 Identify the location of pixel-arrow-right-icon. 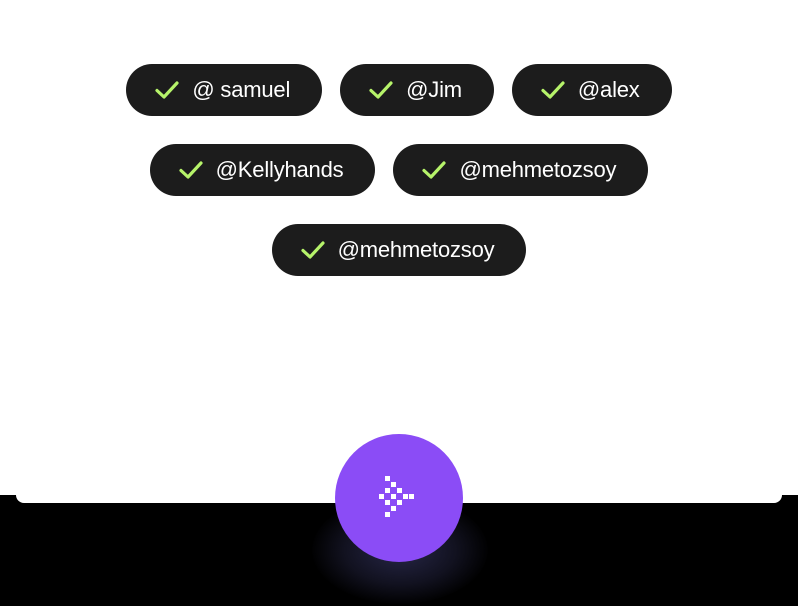
(399, 498).